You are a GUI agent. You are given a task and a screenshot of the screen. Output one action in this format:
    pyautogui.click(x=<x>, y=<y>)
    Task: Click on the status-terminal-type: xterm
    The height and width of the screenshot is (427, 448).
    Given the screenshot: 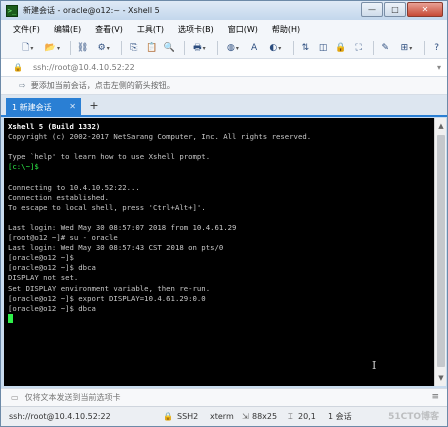 What is the action you would take?
    pyautogui.click(x=222, y=416)
    